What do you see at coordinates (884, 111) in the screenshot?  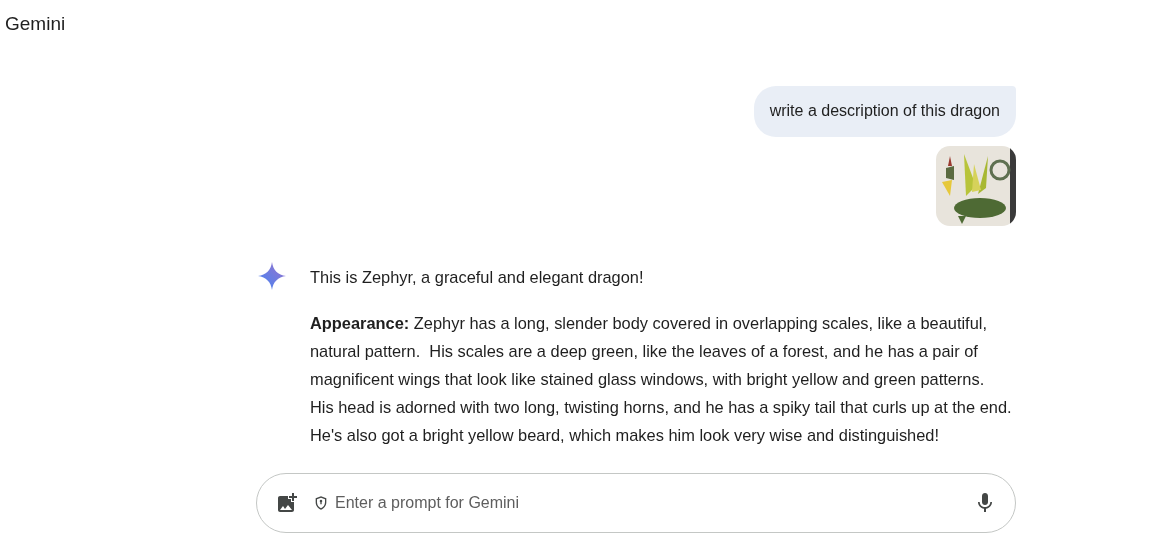 I see `user-message: write a description of this dragon` at bounding box center [884, 111].